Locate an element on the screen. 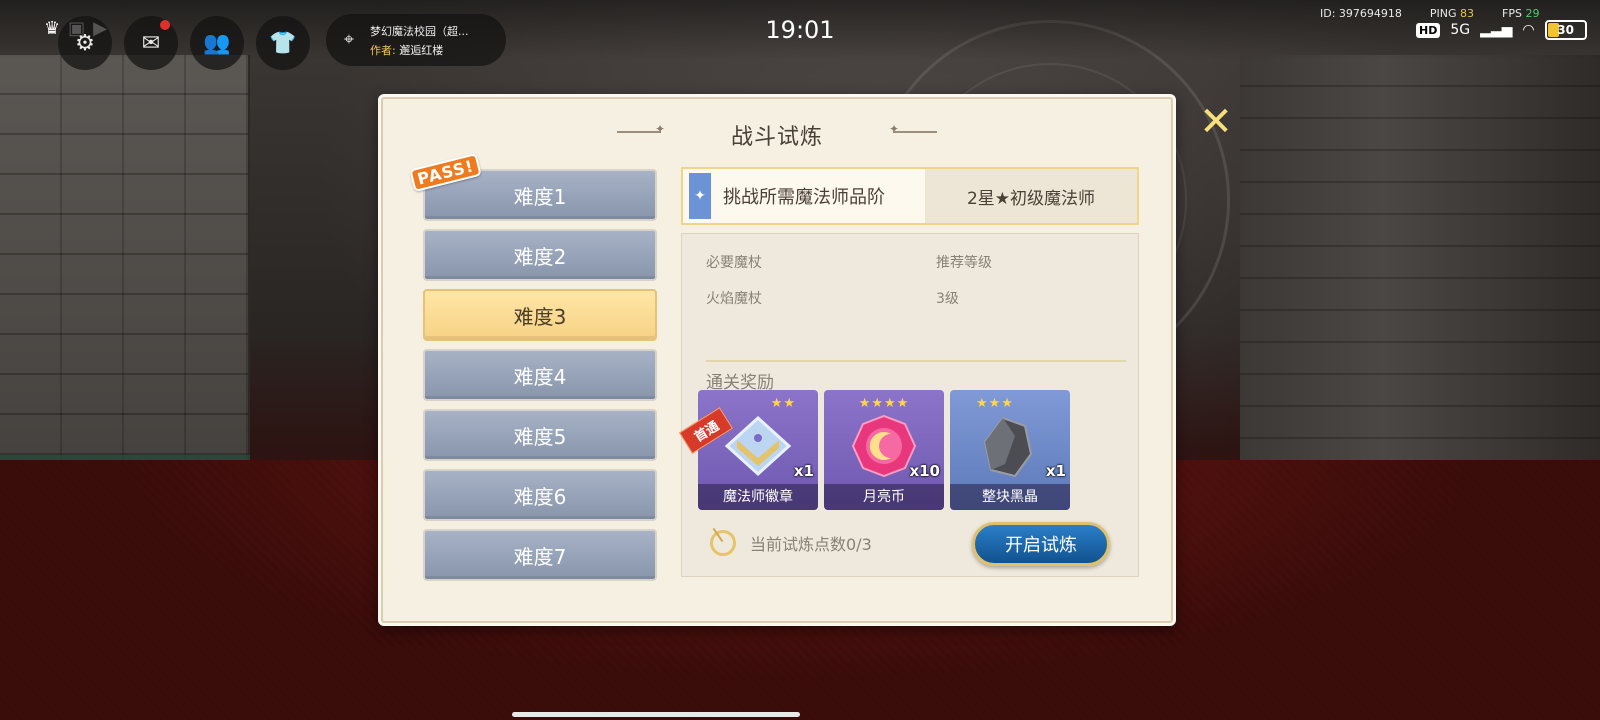  difficulty-label: 难度3 is located at coordinates (540, 316).